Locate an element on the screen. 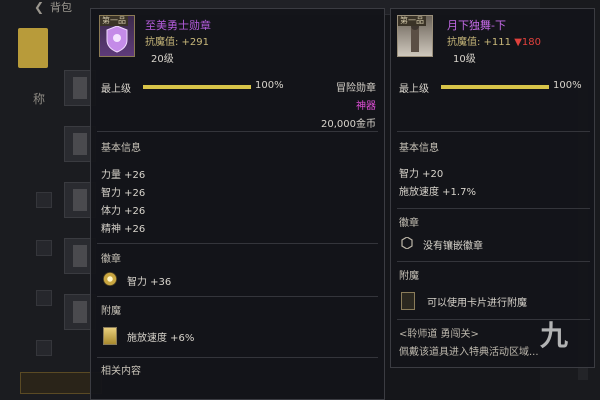 This screenshot has width=600, height=400. badge-value: 智力 +36 is located at coordinates (149, 282).